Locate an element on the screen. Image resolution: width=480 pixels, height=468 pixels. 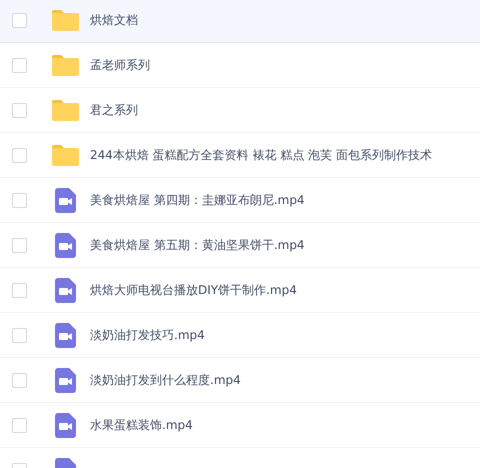
file-name: 烘焙文档 is located at coordinates (114, 20).